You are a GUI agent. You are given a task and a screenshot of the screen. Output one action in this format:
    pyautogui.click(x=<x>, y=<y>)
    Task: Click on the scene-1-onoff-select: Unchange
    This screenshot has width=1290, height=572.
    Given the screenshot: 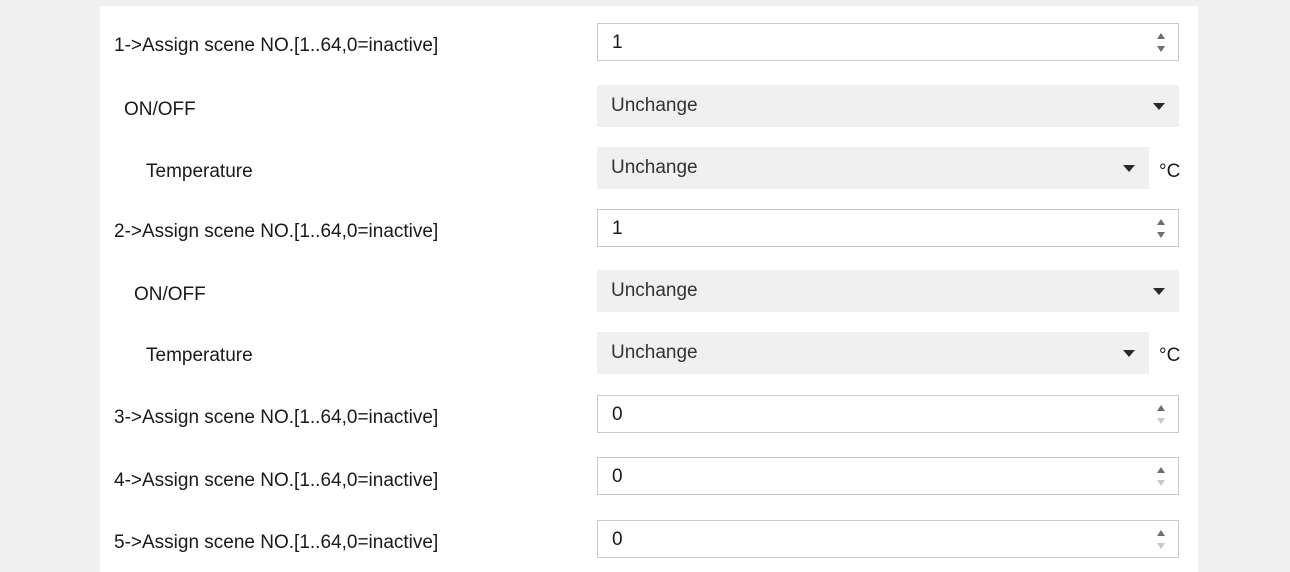 What is the action you would take?
    pyautogui.click(x=888, y=106)
    